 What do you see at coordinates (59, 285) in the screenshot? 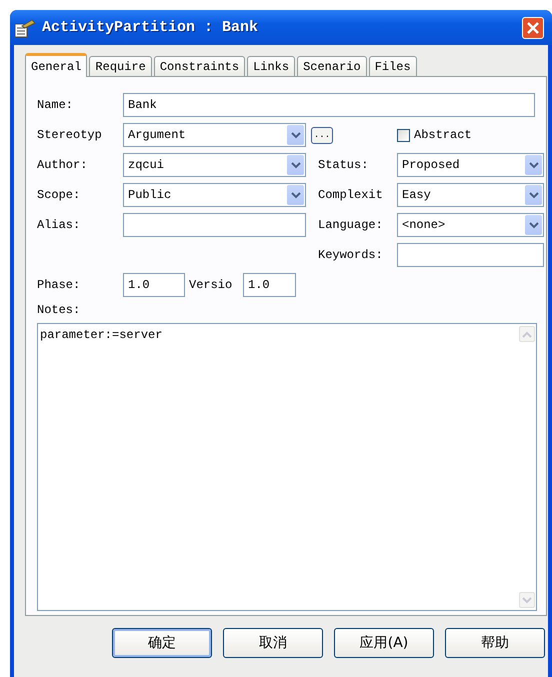
I see `field-label: Phase:` at bounding box center [59, 285].